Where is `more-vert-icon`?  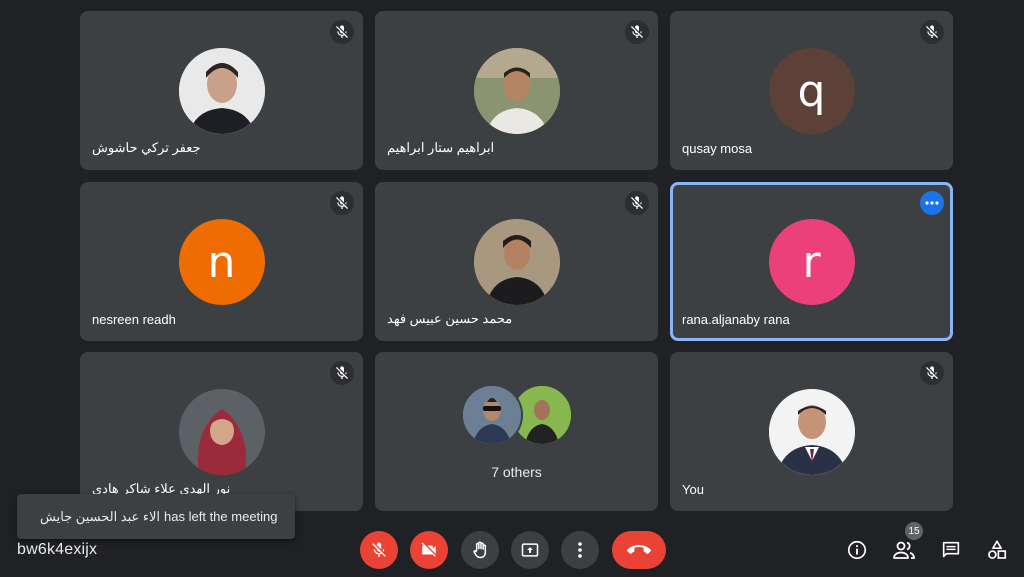
more-vert-icon is located at coordinates (580, 550).